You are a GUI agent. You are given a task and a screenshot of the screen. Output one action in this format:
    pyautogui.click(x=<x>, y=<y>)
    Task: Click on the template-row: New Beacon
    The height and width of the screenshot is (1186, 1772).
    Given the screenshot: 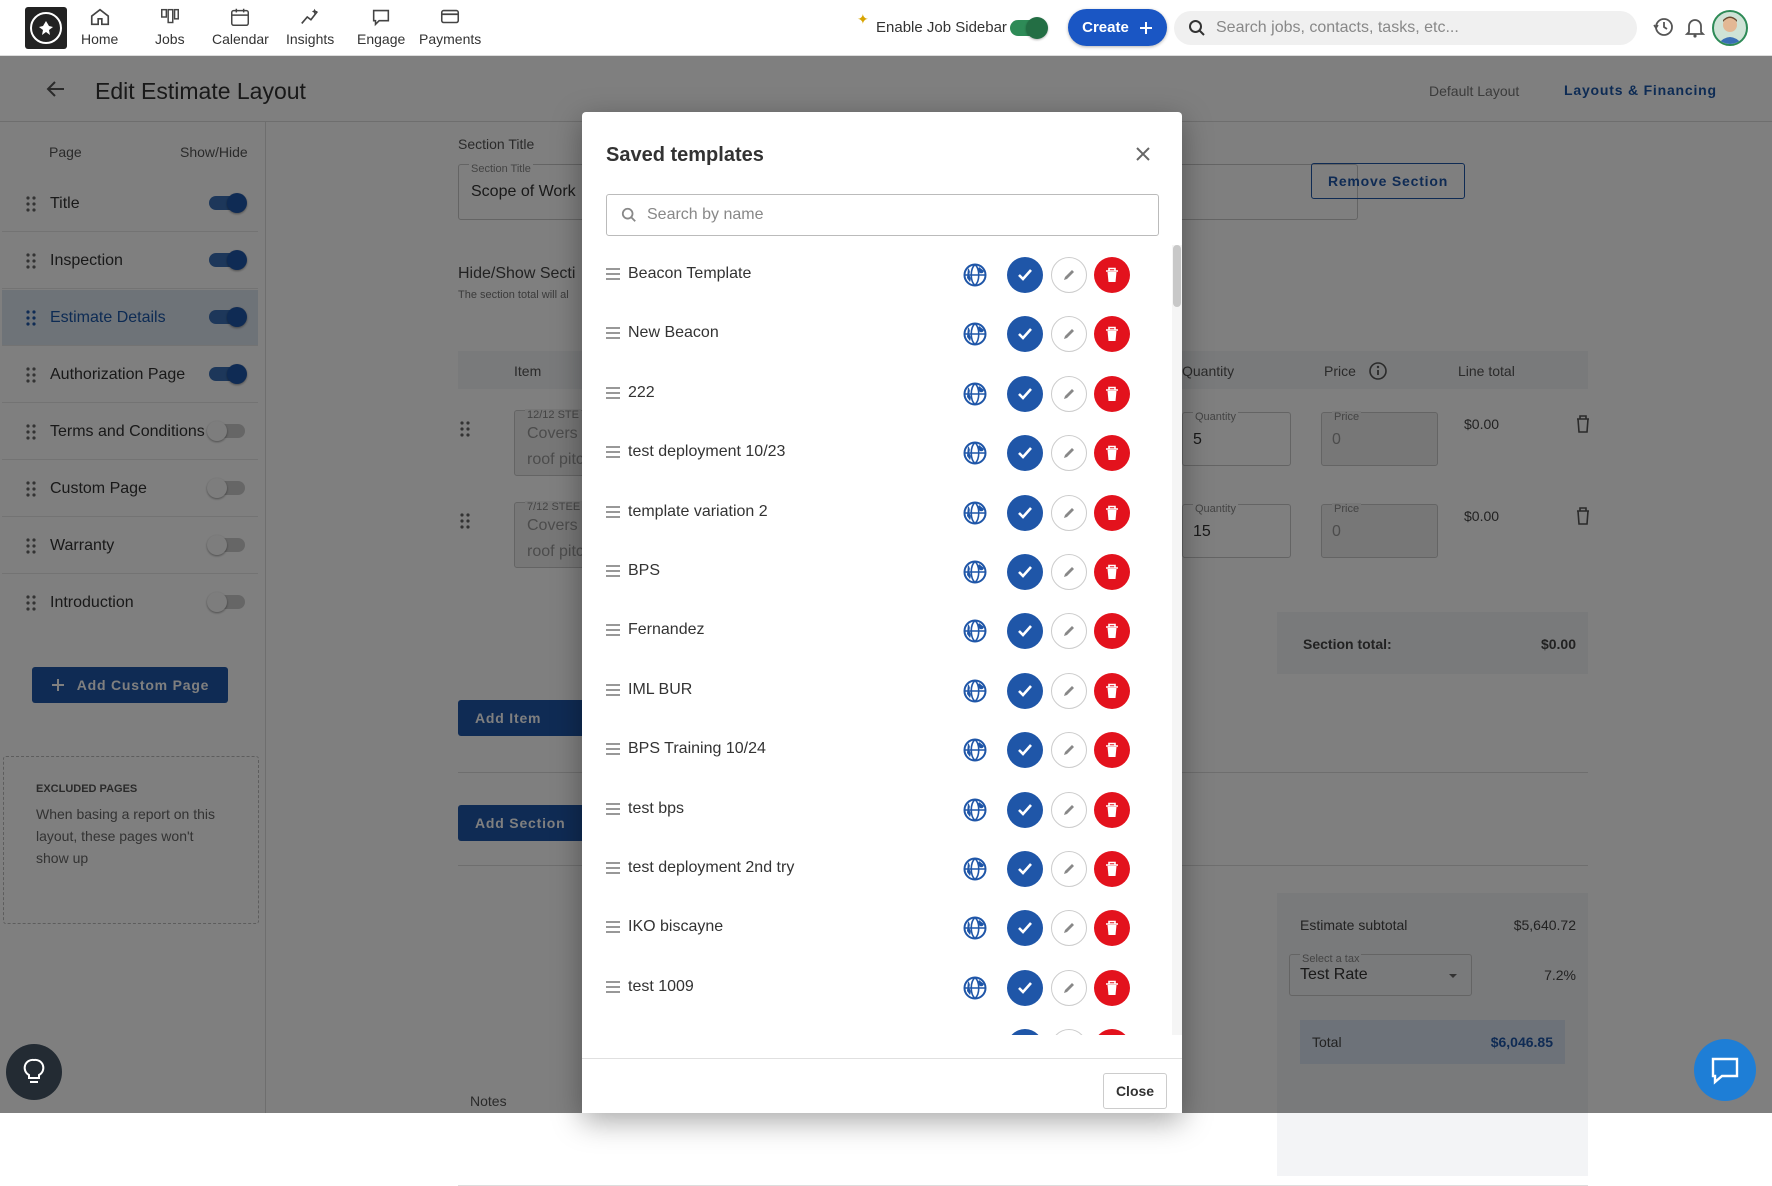 What is the action you would take?
    pyautogui.click(x=877, y=334)
    